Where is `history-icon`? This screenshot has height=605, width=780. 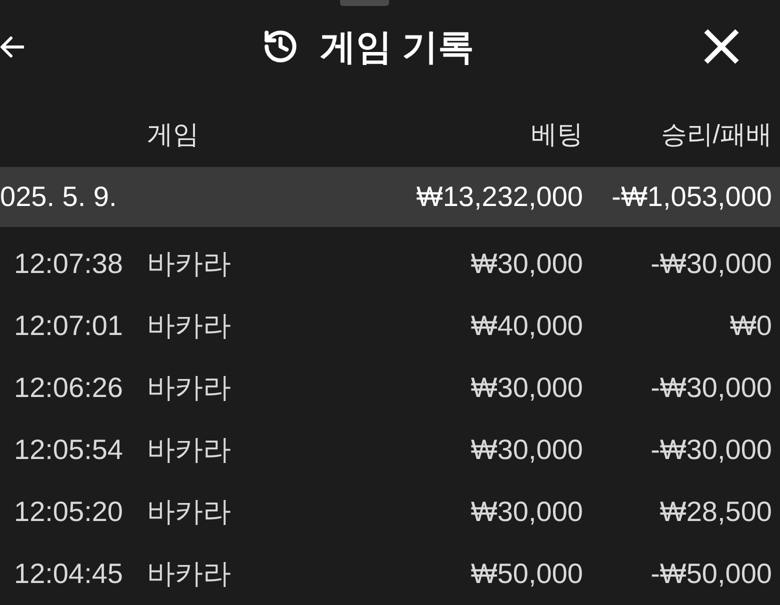
history-icon is located at coordinates (280, 47).